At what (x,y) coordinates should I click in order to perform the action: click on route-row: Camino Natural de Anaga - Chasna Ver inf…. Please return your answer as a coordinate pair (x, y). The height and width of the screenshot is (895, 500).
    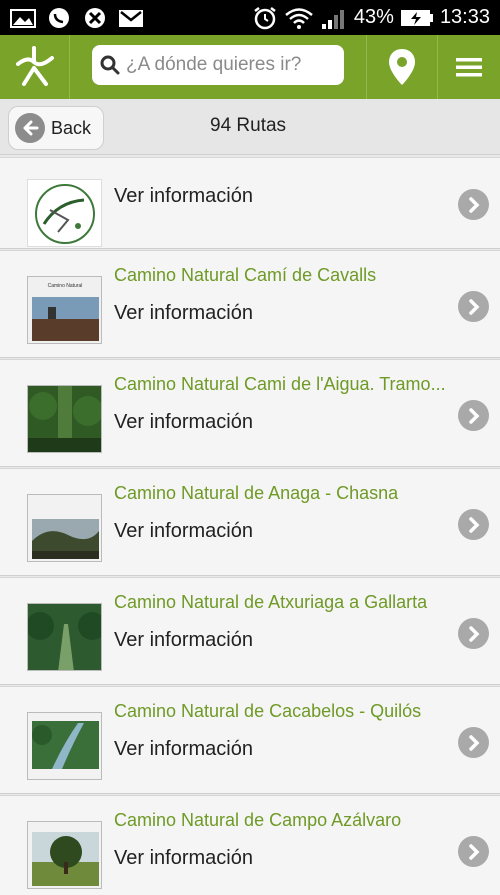
    Looking at the image, I should click on (250, 522).